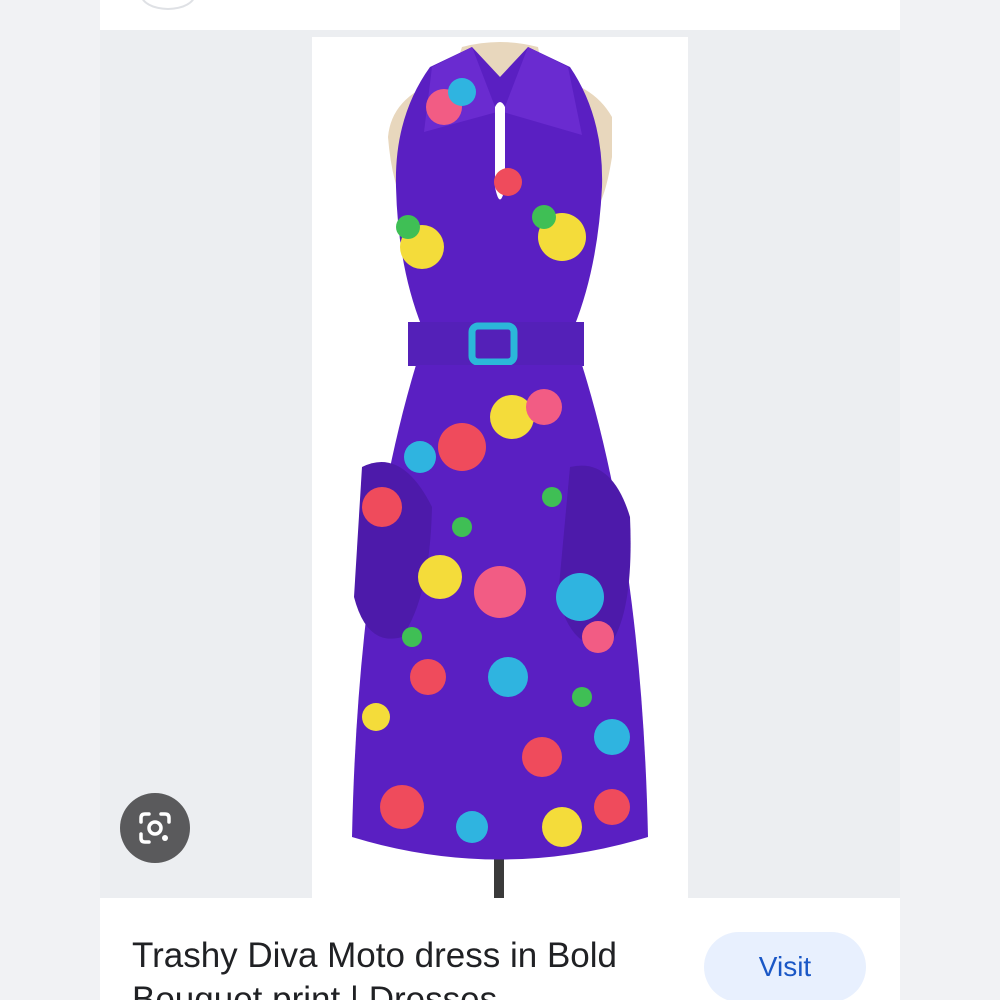 This screenshot has width=1000, height=1000. Describe the element at coordinates (50, 500) in the screenshot. I see `page-margin-left` at that location.